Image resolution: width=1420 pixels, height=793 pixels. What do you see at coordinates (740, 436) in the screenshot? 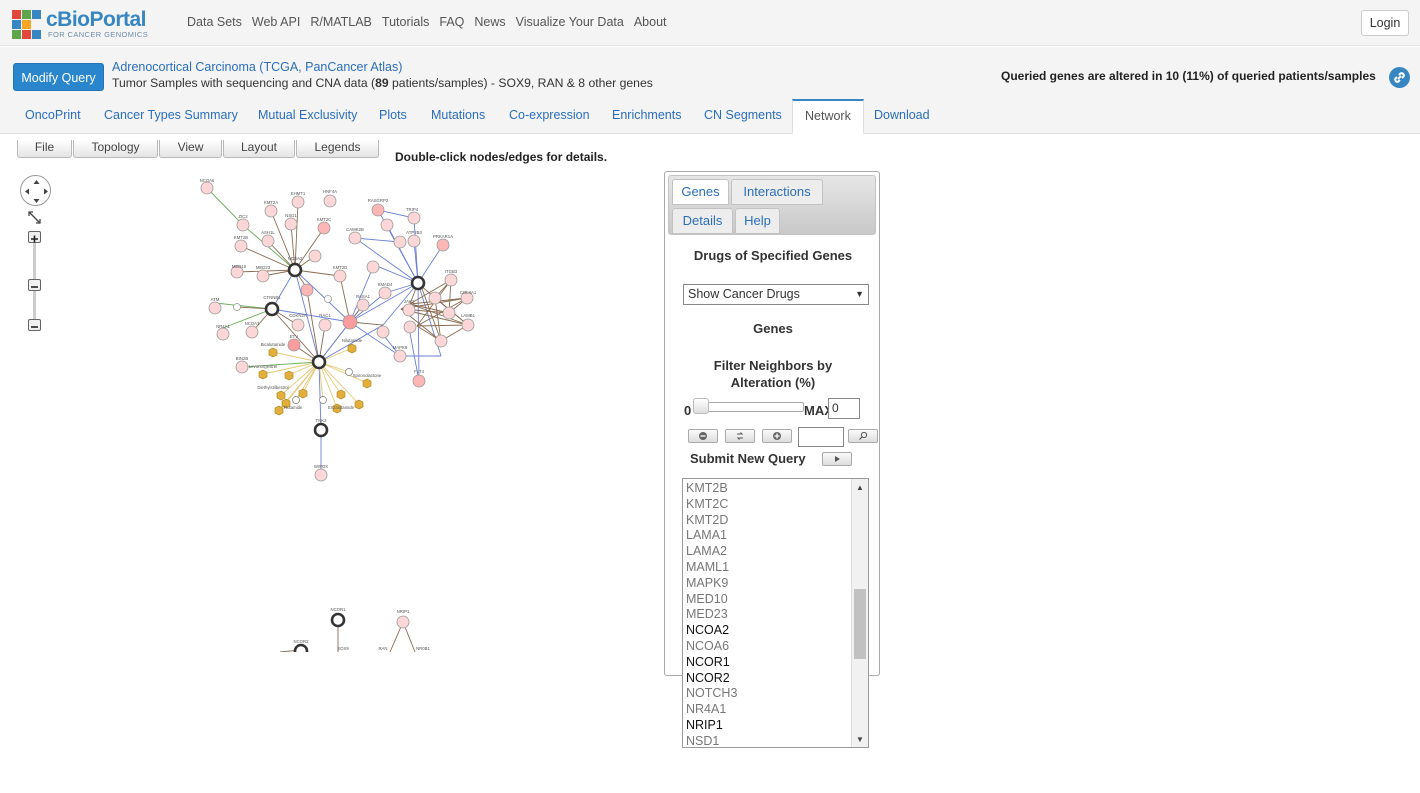
I see `update-button` at bounding box center [740, 436].